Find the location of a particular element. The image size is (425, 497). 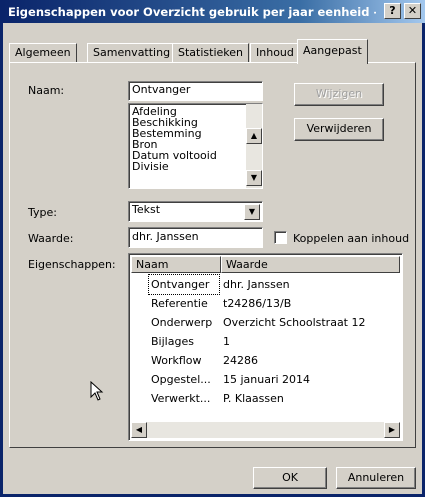

type-value: Tekst is located at coordinates (146, 209).